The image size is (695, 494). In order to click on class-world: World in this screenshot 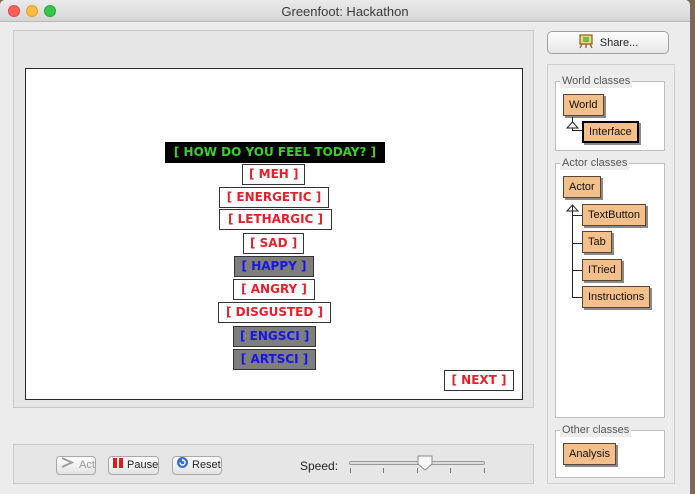, I will do `click(583, 105)`.